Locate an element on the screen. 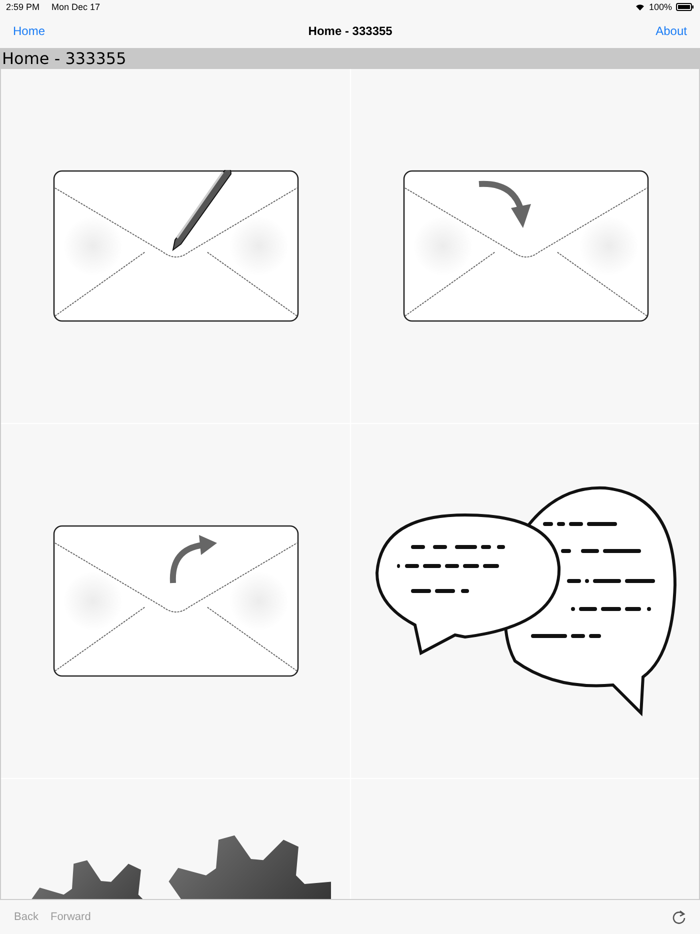 Image resolution: width=700 pixels, height=934 pixels. wifi-icon is located at coordinates (639, 7).